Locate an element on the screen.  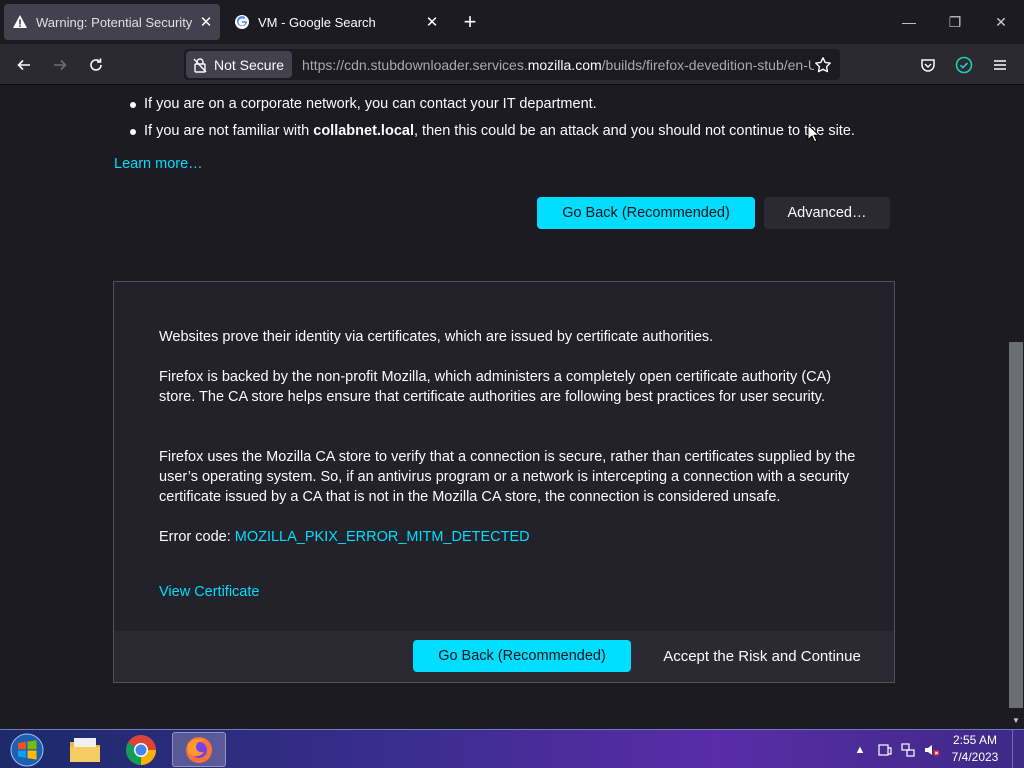
close-window-icon: ✕ is located at coordinates (1001, 22).